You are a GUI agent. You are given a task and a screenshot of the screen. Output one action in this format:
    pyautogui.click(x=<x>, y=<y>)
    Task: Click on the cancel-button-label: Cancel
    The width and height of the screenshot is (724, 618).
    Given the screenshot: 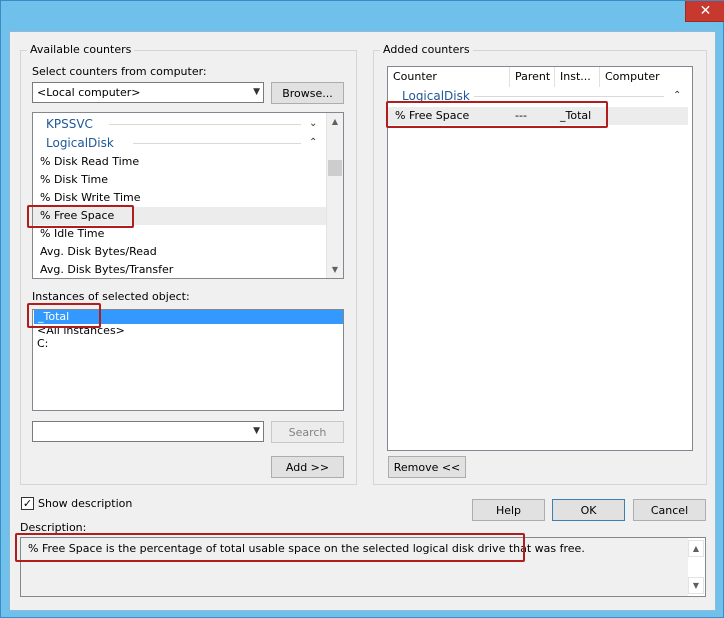 What is the action you would take?
    pyautogui.click(x=669, y=510)
    